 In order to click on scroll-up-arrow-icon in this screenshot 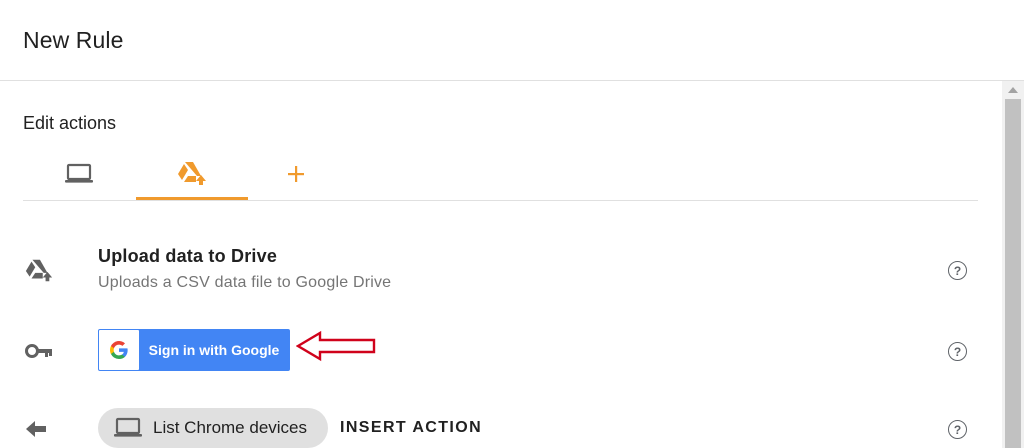, I will do `click(1013, 90)`.